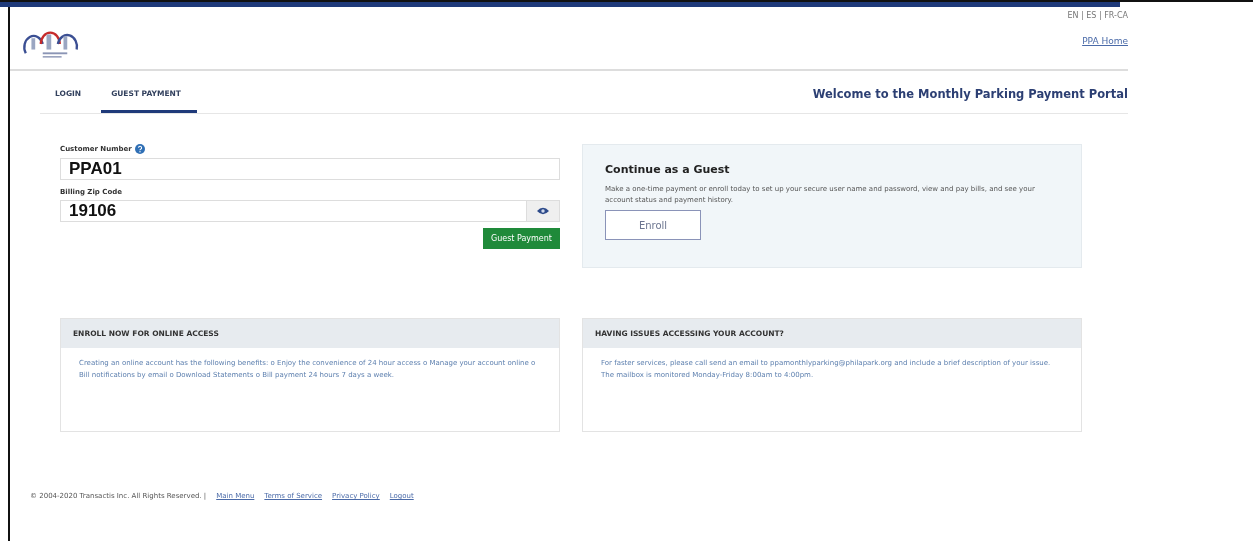 The width and height of the screenshot is (1253, 541). What do you see at coordinates (310, 169) in the screenshot?
I see `customer-number-field: PPA01` at bounding box center [310, 169].